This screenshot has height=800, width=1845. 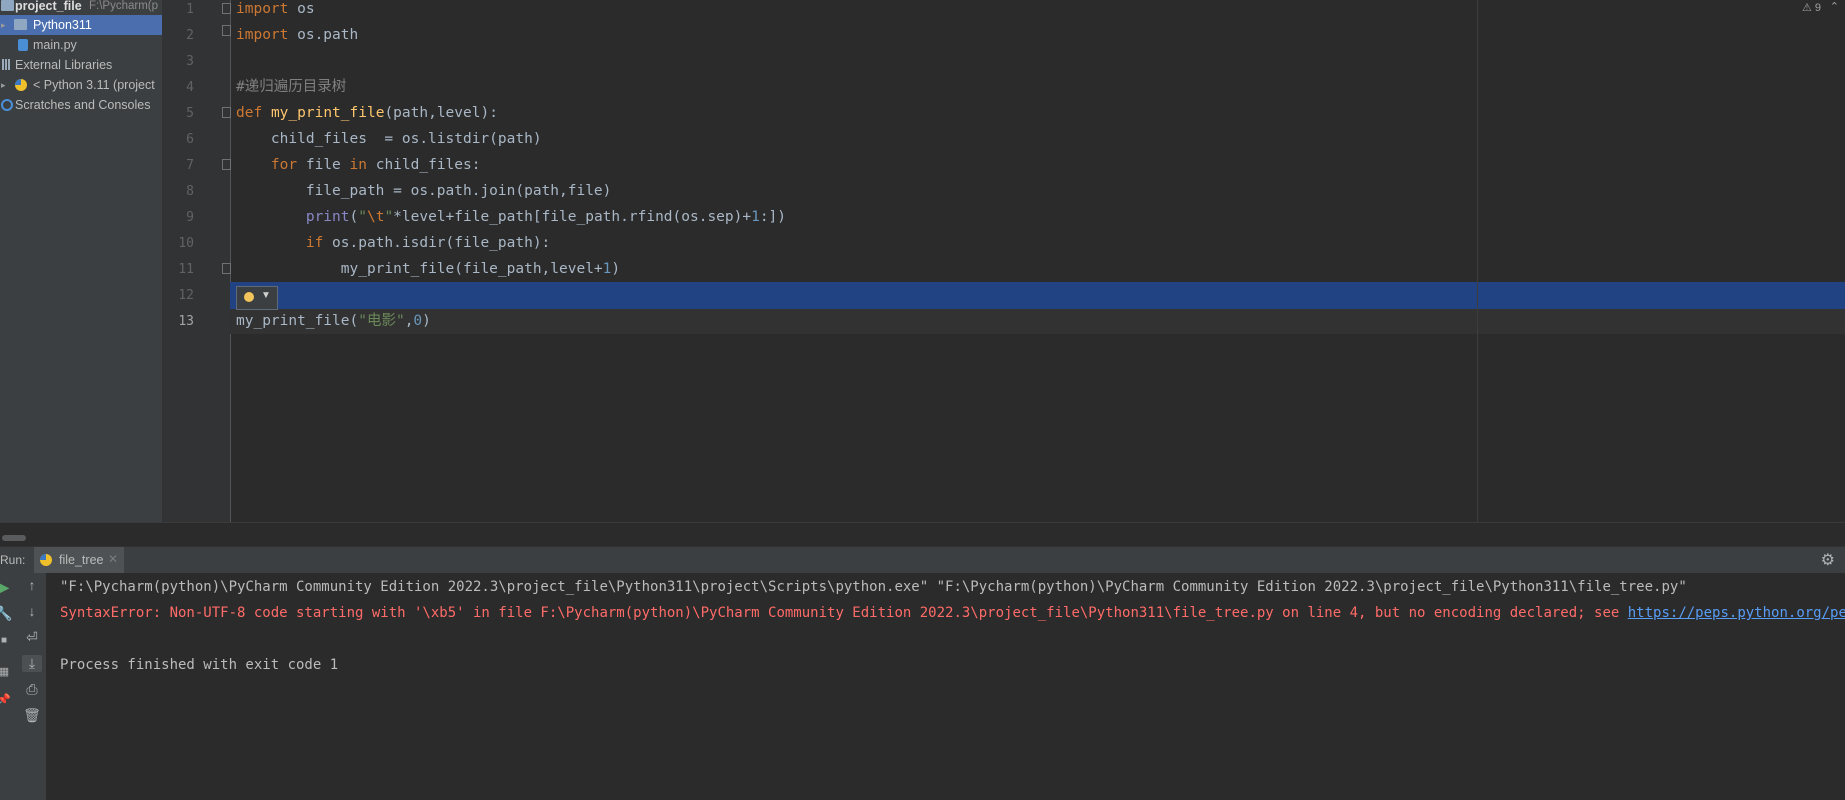 I want to click on tree-root-project-file: ▾ project_file F:\Pycharm(p, so click(x=81, y=8).